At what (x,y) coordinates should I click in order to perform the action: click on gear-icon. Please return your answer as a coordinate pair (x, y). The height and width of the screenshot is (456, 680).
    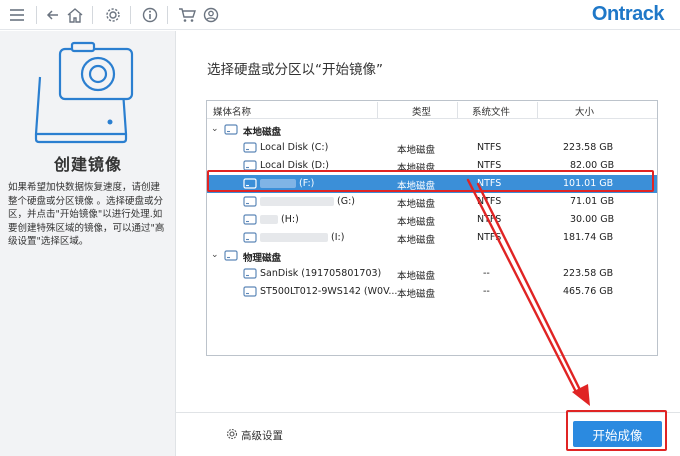
    Looking at the image, I should click on (232, 435).